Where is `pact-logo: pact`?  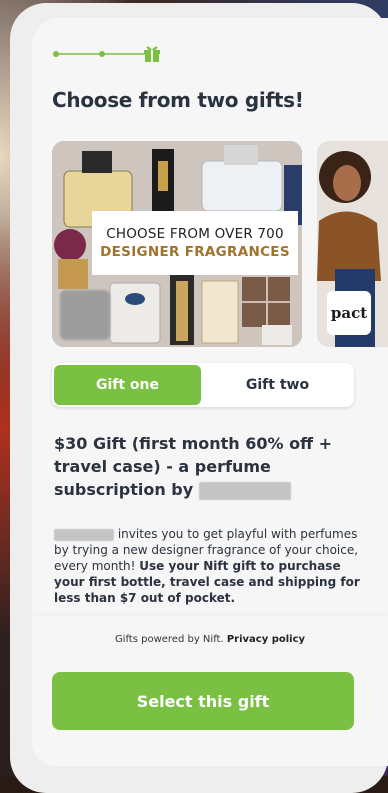
pact-logo: pact is located at coordinates (349, 313).